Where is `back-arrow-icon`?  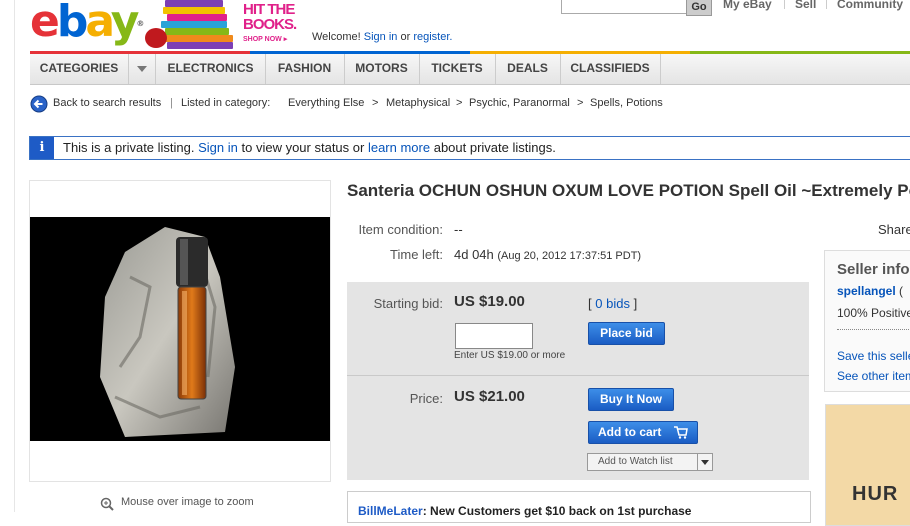 back-arrow-icon is located at coordinates (39, 104).